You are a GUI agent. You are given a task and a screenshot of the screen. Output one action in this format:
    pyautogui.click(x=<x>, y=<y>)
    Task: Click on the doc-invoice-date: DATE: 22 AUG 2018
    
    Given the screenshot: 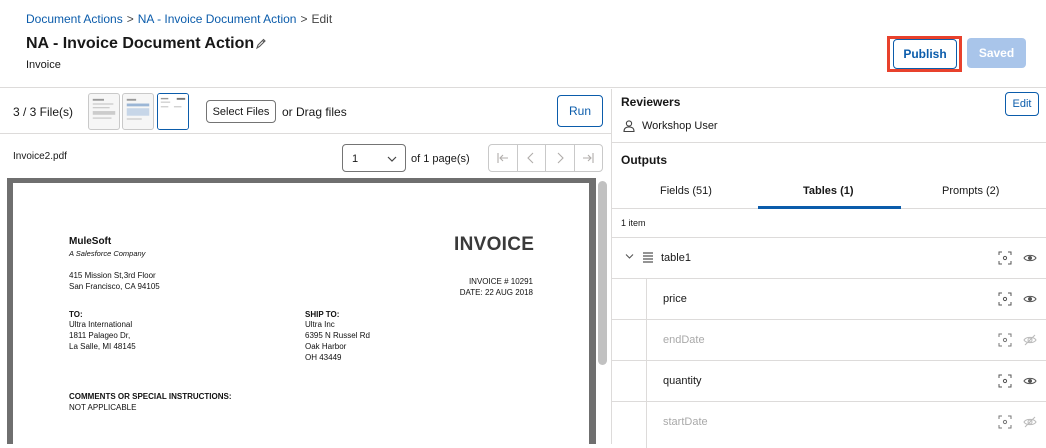 What is the action you would take?
    pyautogui.click(x=496, y=292)
    